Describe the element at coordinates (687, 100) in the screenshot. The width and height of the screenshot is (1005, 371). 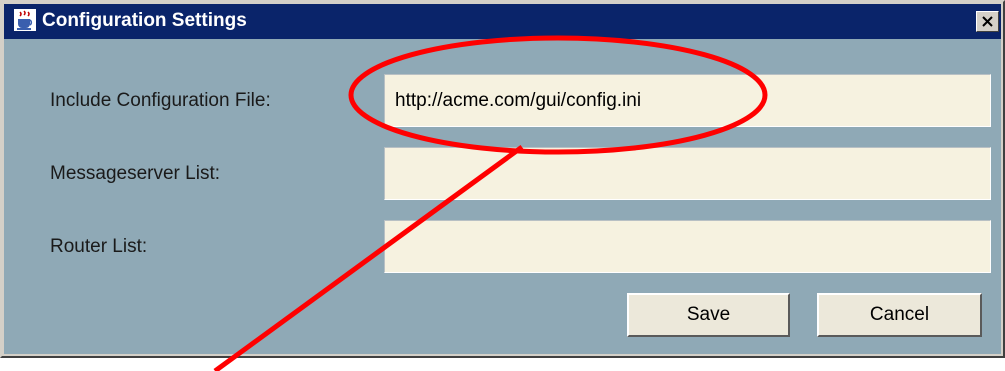
I see `include-config-field` at that location.